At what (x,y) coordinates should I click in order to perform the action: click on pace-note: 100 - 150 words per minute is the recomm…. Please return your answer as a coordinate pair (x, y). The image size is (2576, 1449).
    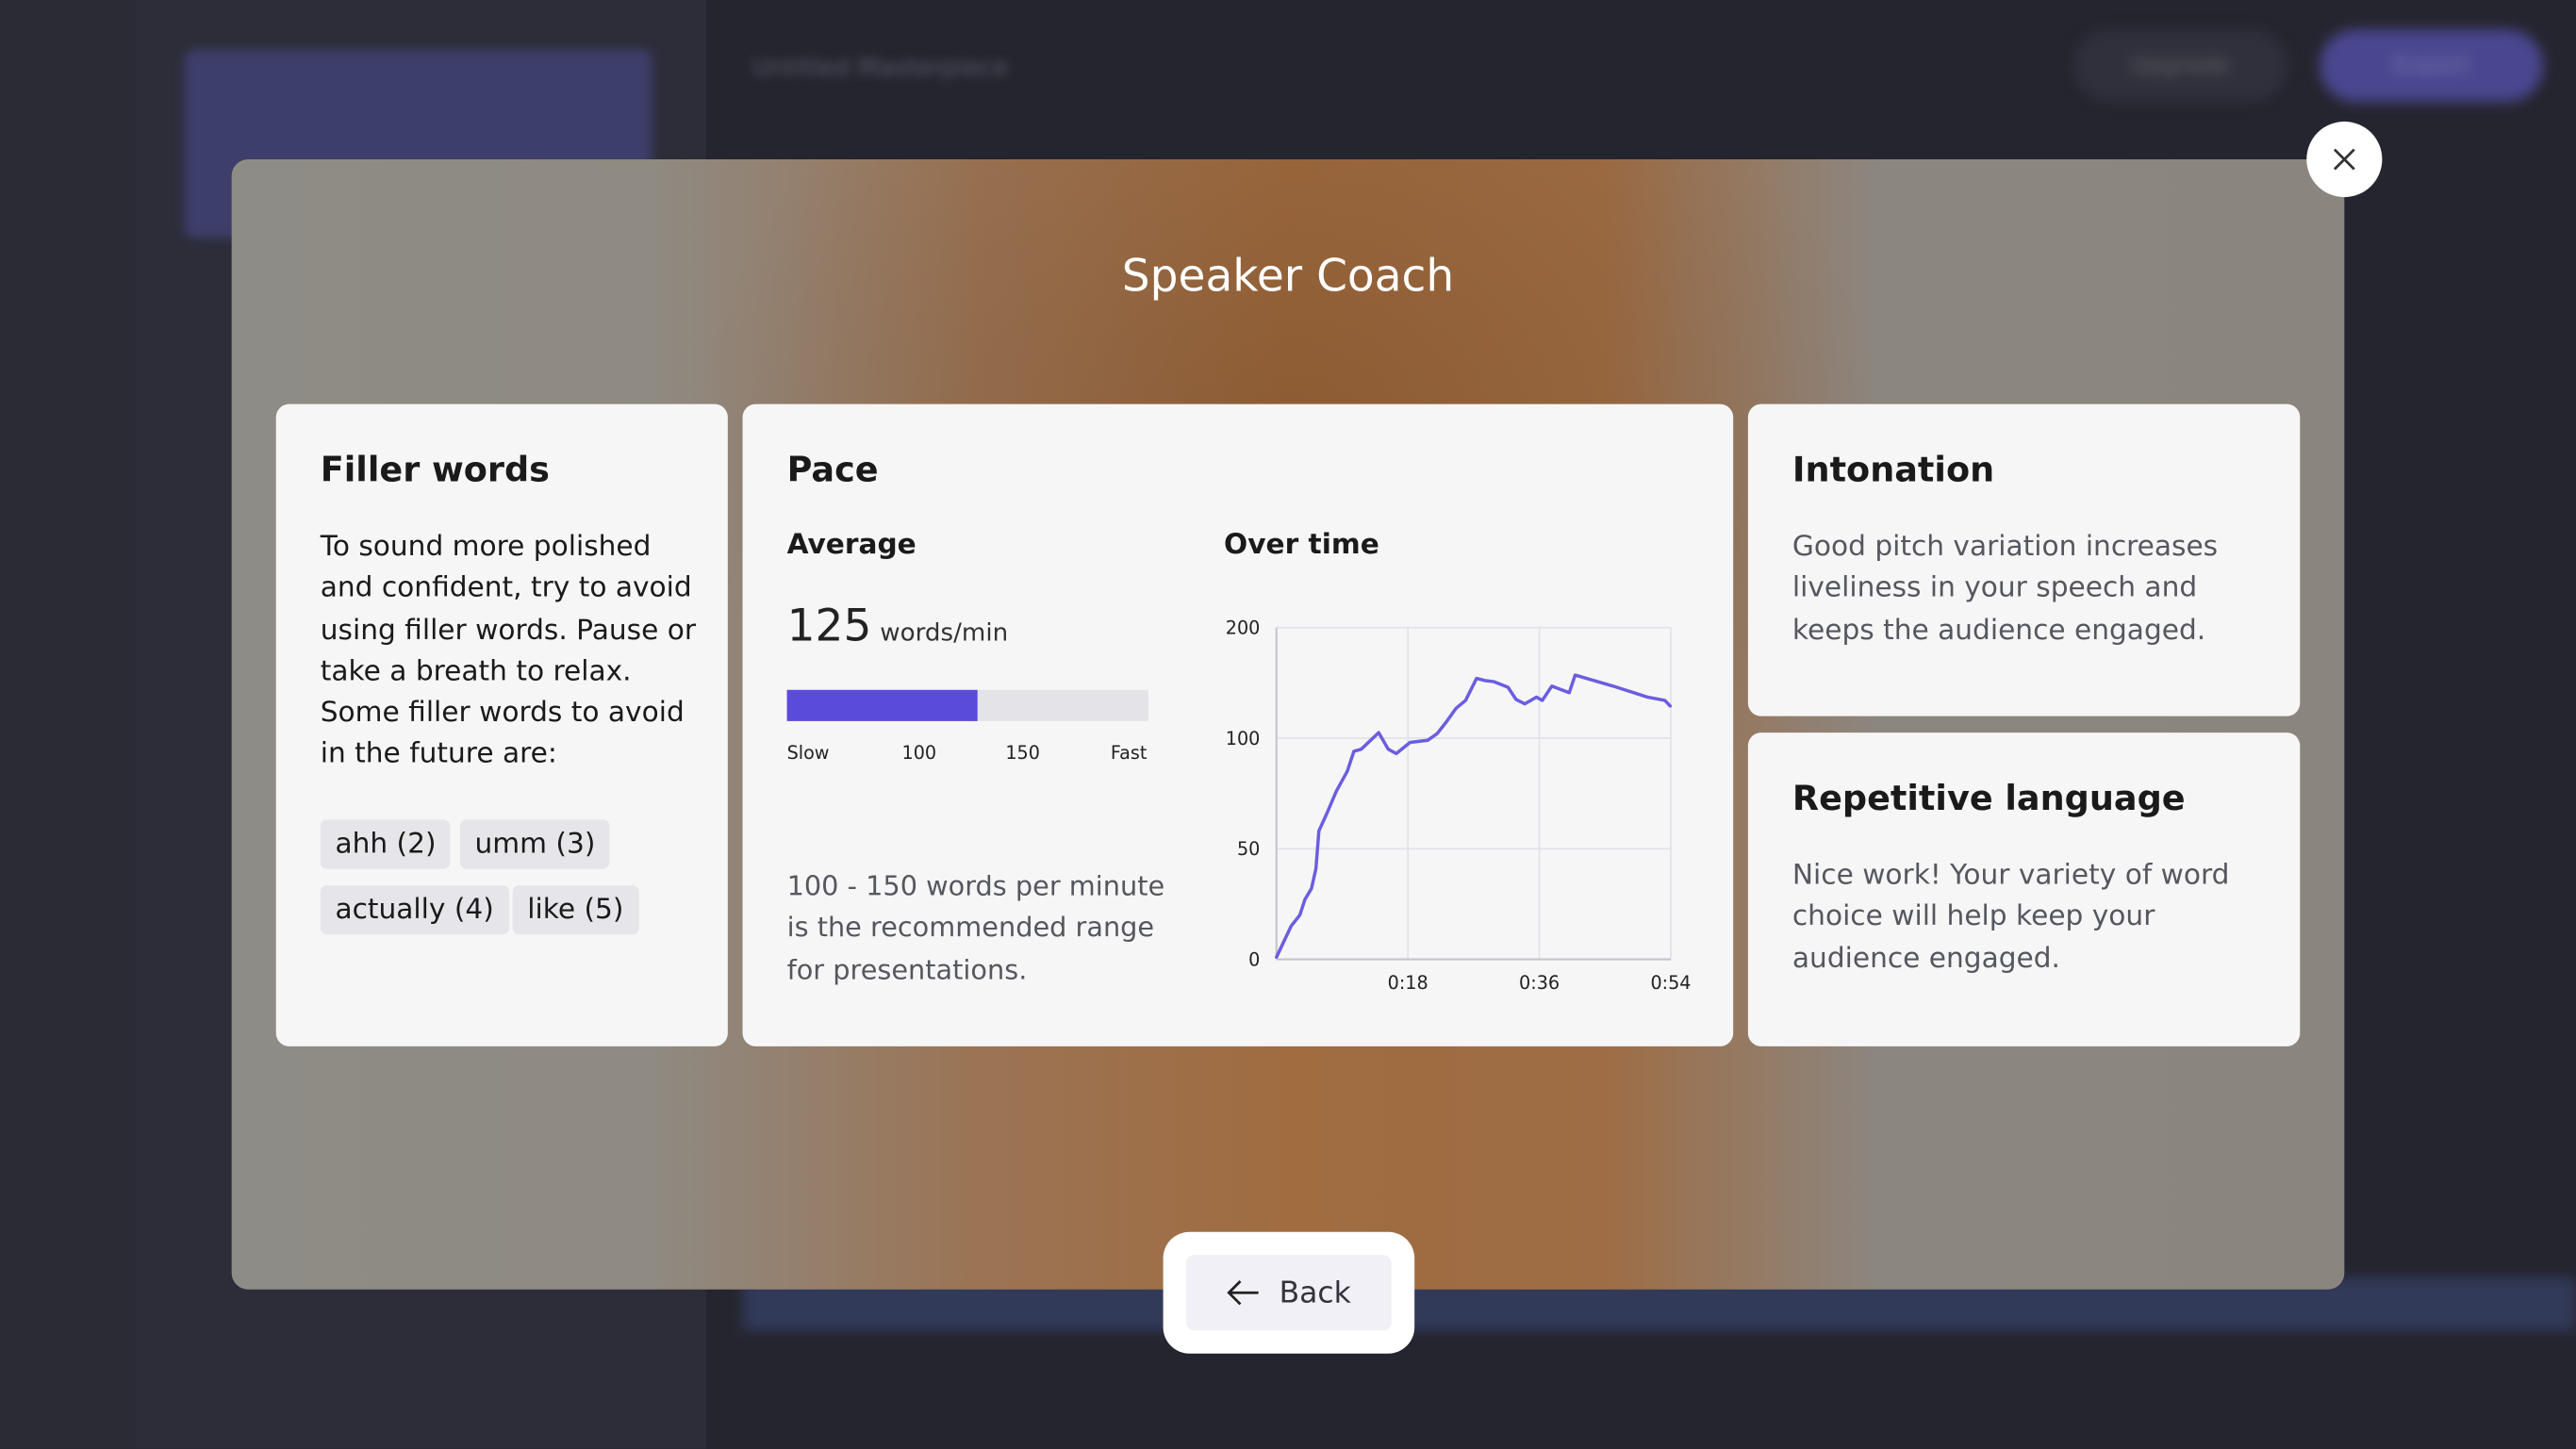
    Looking at the image, I should click on (976, 927).